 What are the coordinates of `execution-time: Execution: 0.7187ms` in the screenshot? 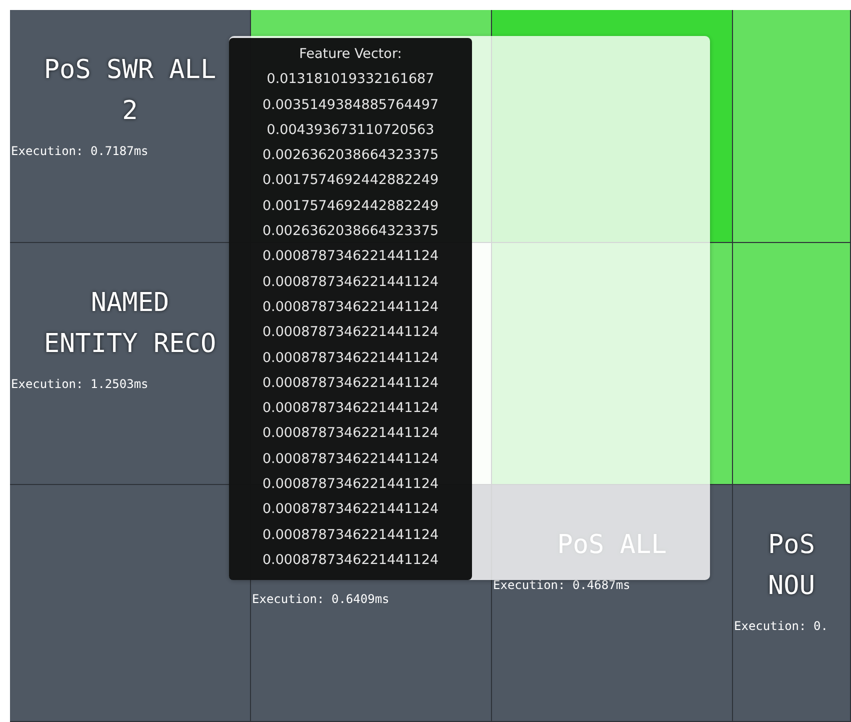 It's located at (80, 151).